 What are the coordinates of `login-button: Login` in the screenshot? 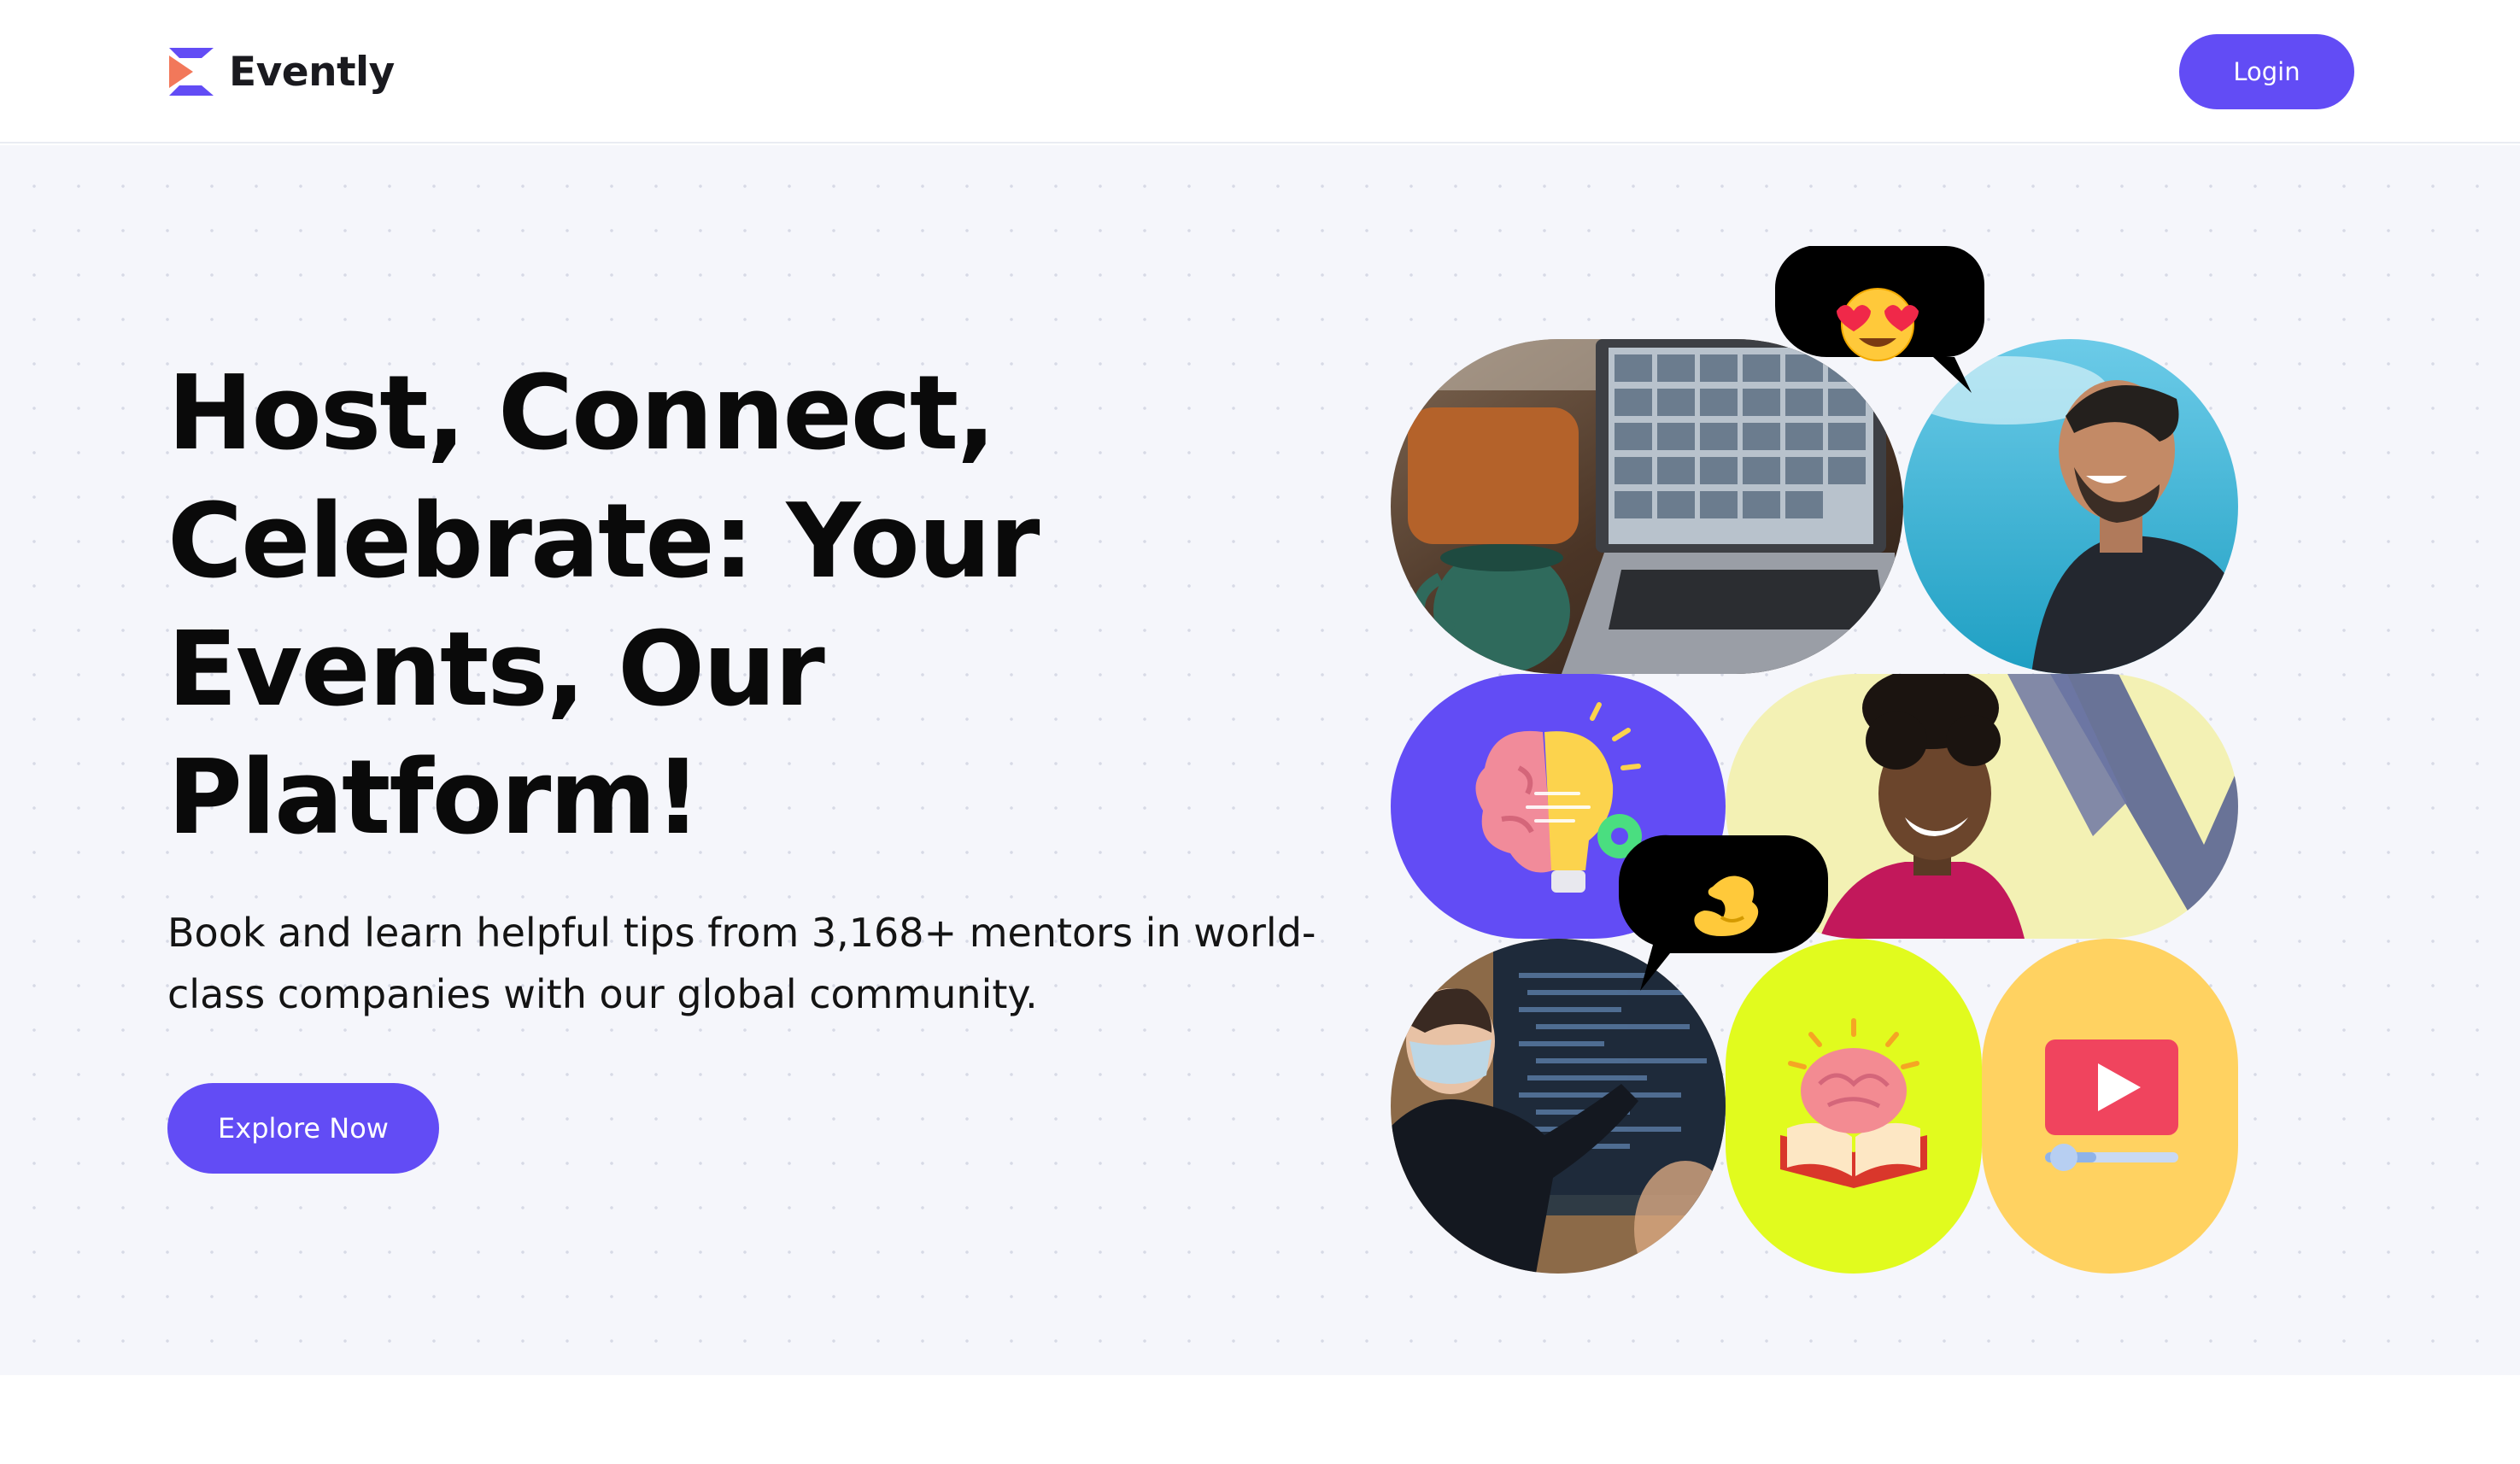 It's located at (2266, 71).